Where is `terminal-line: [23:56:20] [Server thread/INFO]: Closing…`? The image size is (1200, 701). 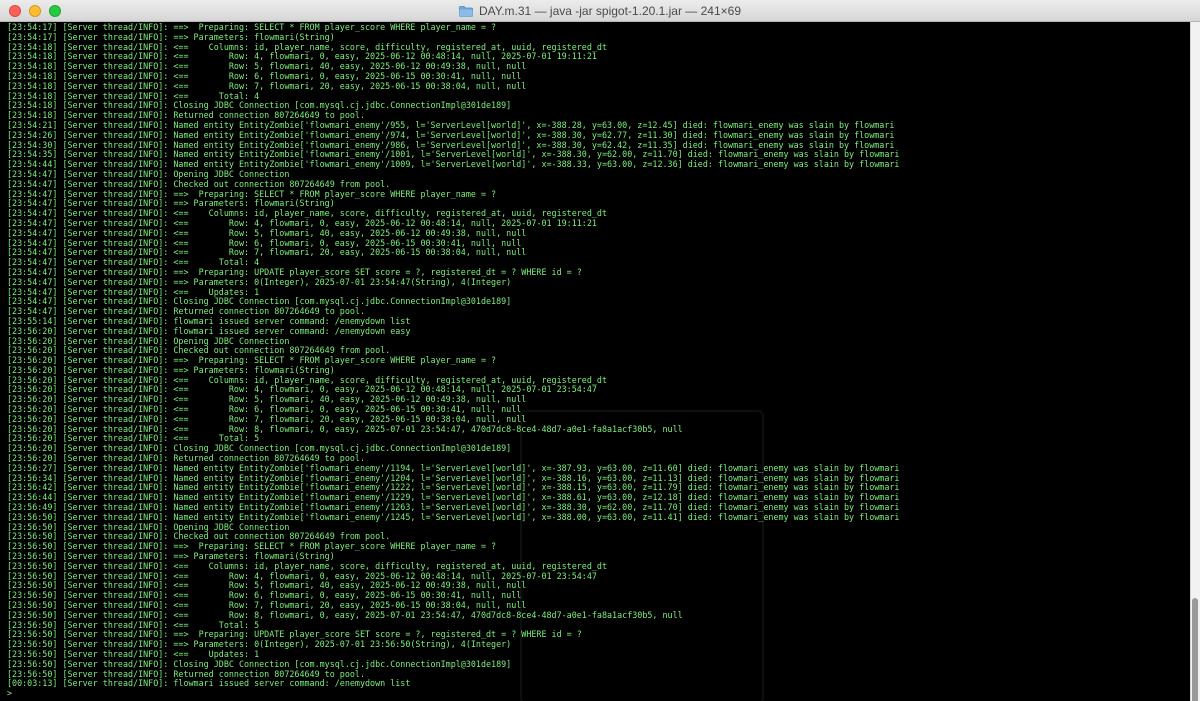
terminal-line: [23:56:20] [Server thread/INFO]: Closing… is located at coordinates (259, 449).